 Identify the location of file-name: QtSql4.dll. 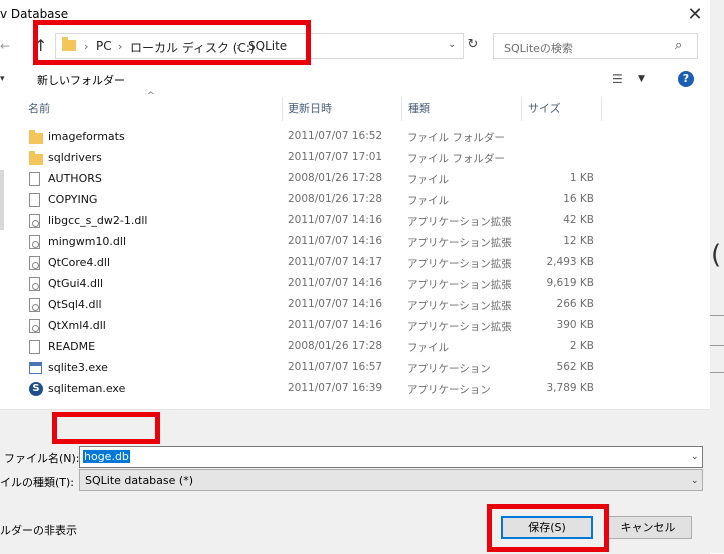
(75, 304).